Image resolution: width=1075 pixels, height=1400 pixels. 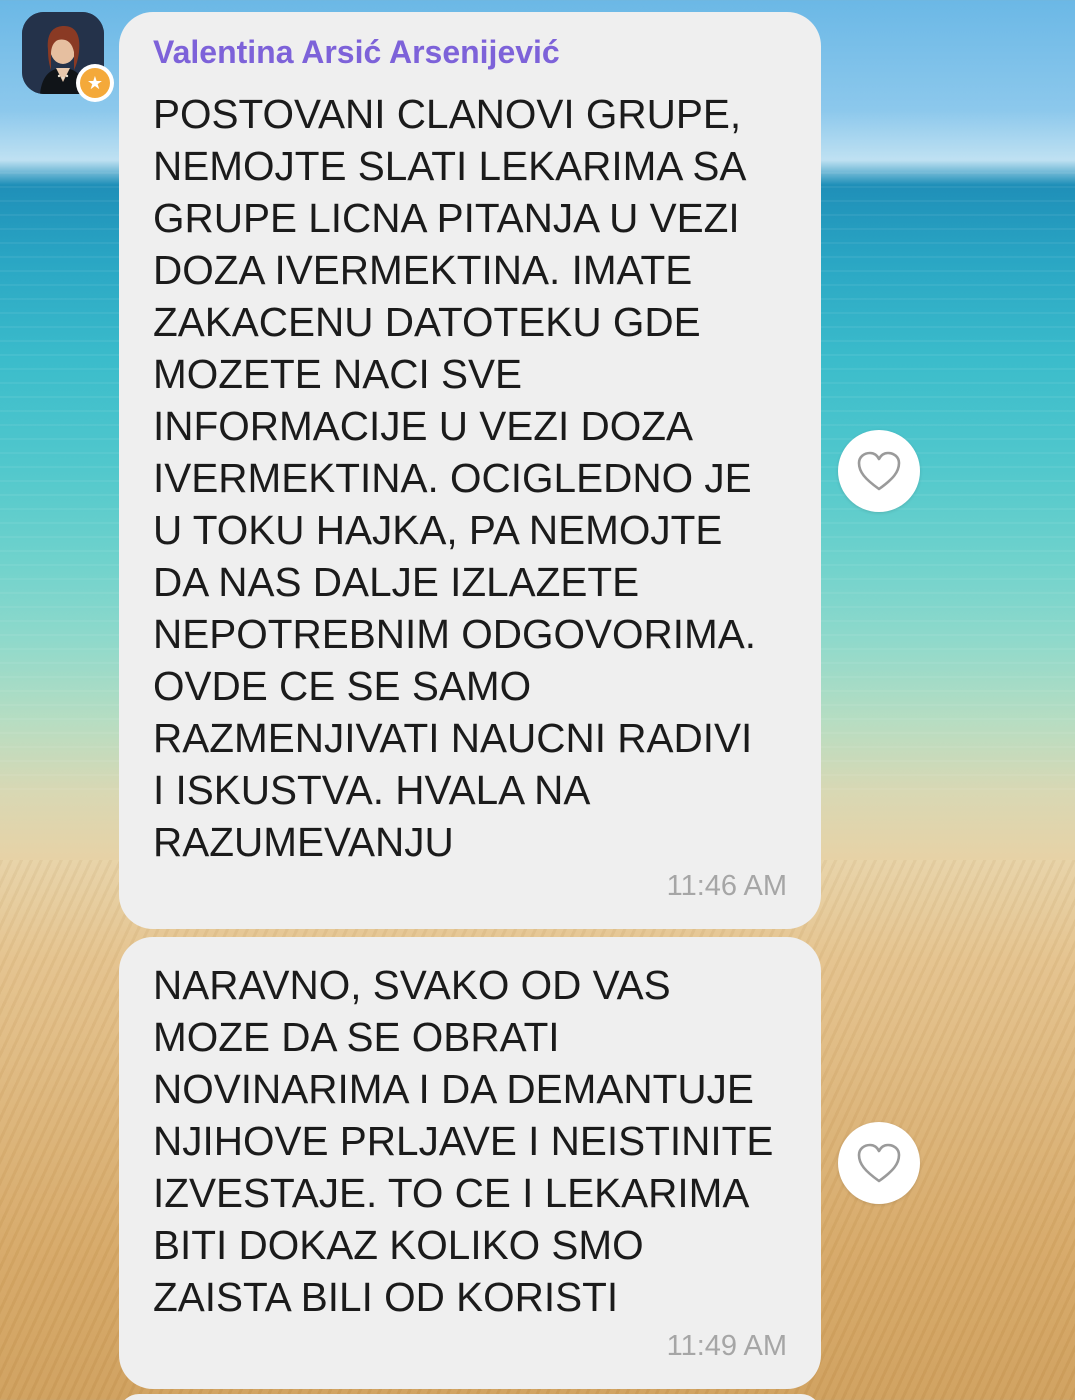 I want to click on message-timestamp: 11:46 AM, so click(x=726, y=886).